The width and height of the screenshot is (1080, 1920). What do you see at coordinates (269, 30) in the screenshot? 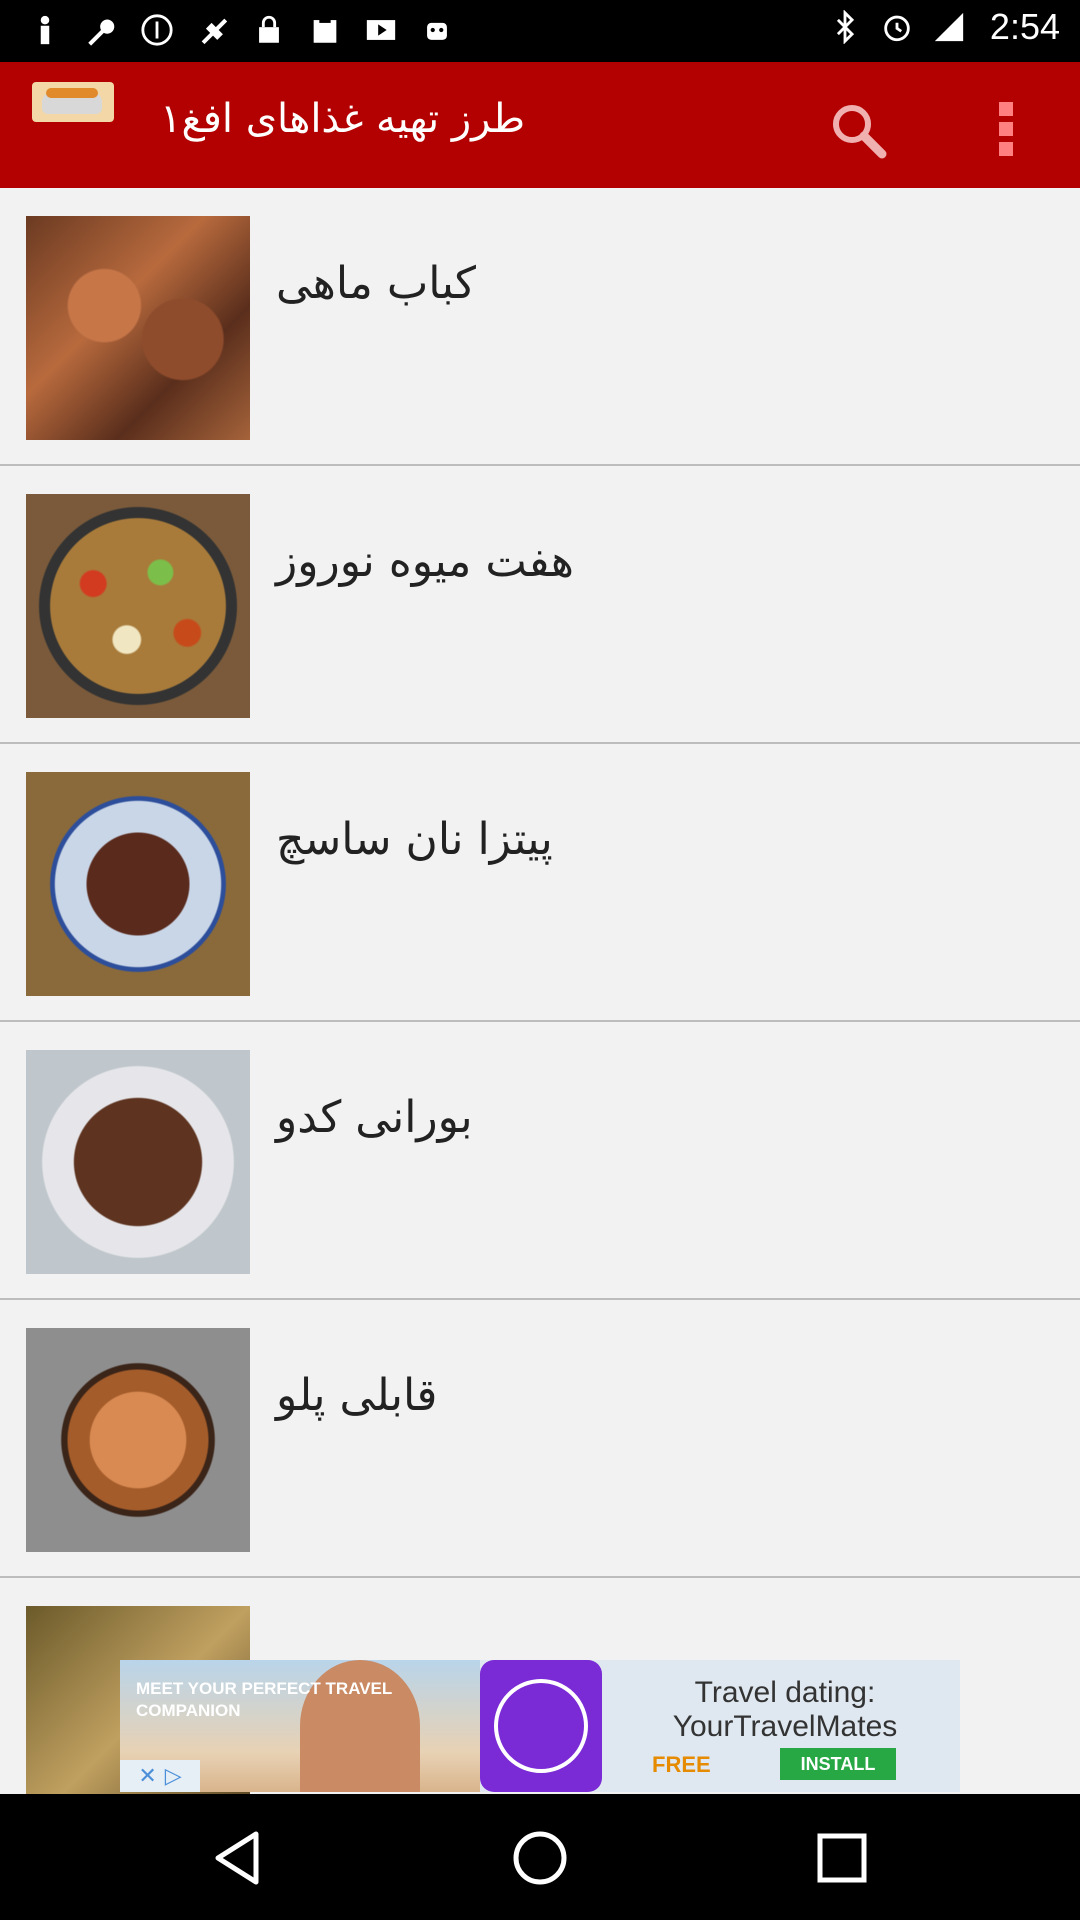
I see `lock-icon` at bounding box center [269, 30].